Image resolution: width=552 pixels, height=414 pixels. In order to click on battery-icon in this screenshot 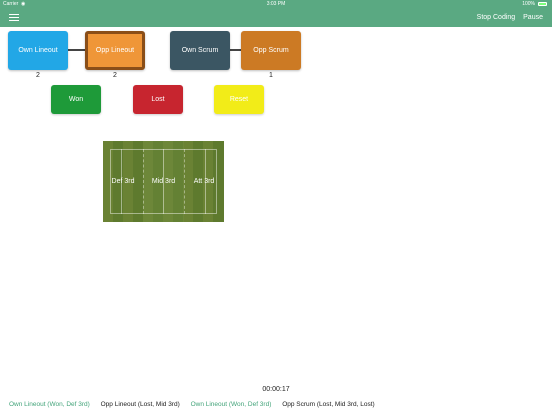, I will do `click(542, 4)`.